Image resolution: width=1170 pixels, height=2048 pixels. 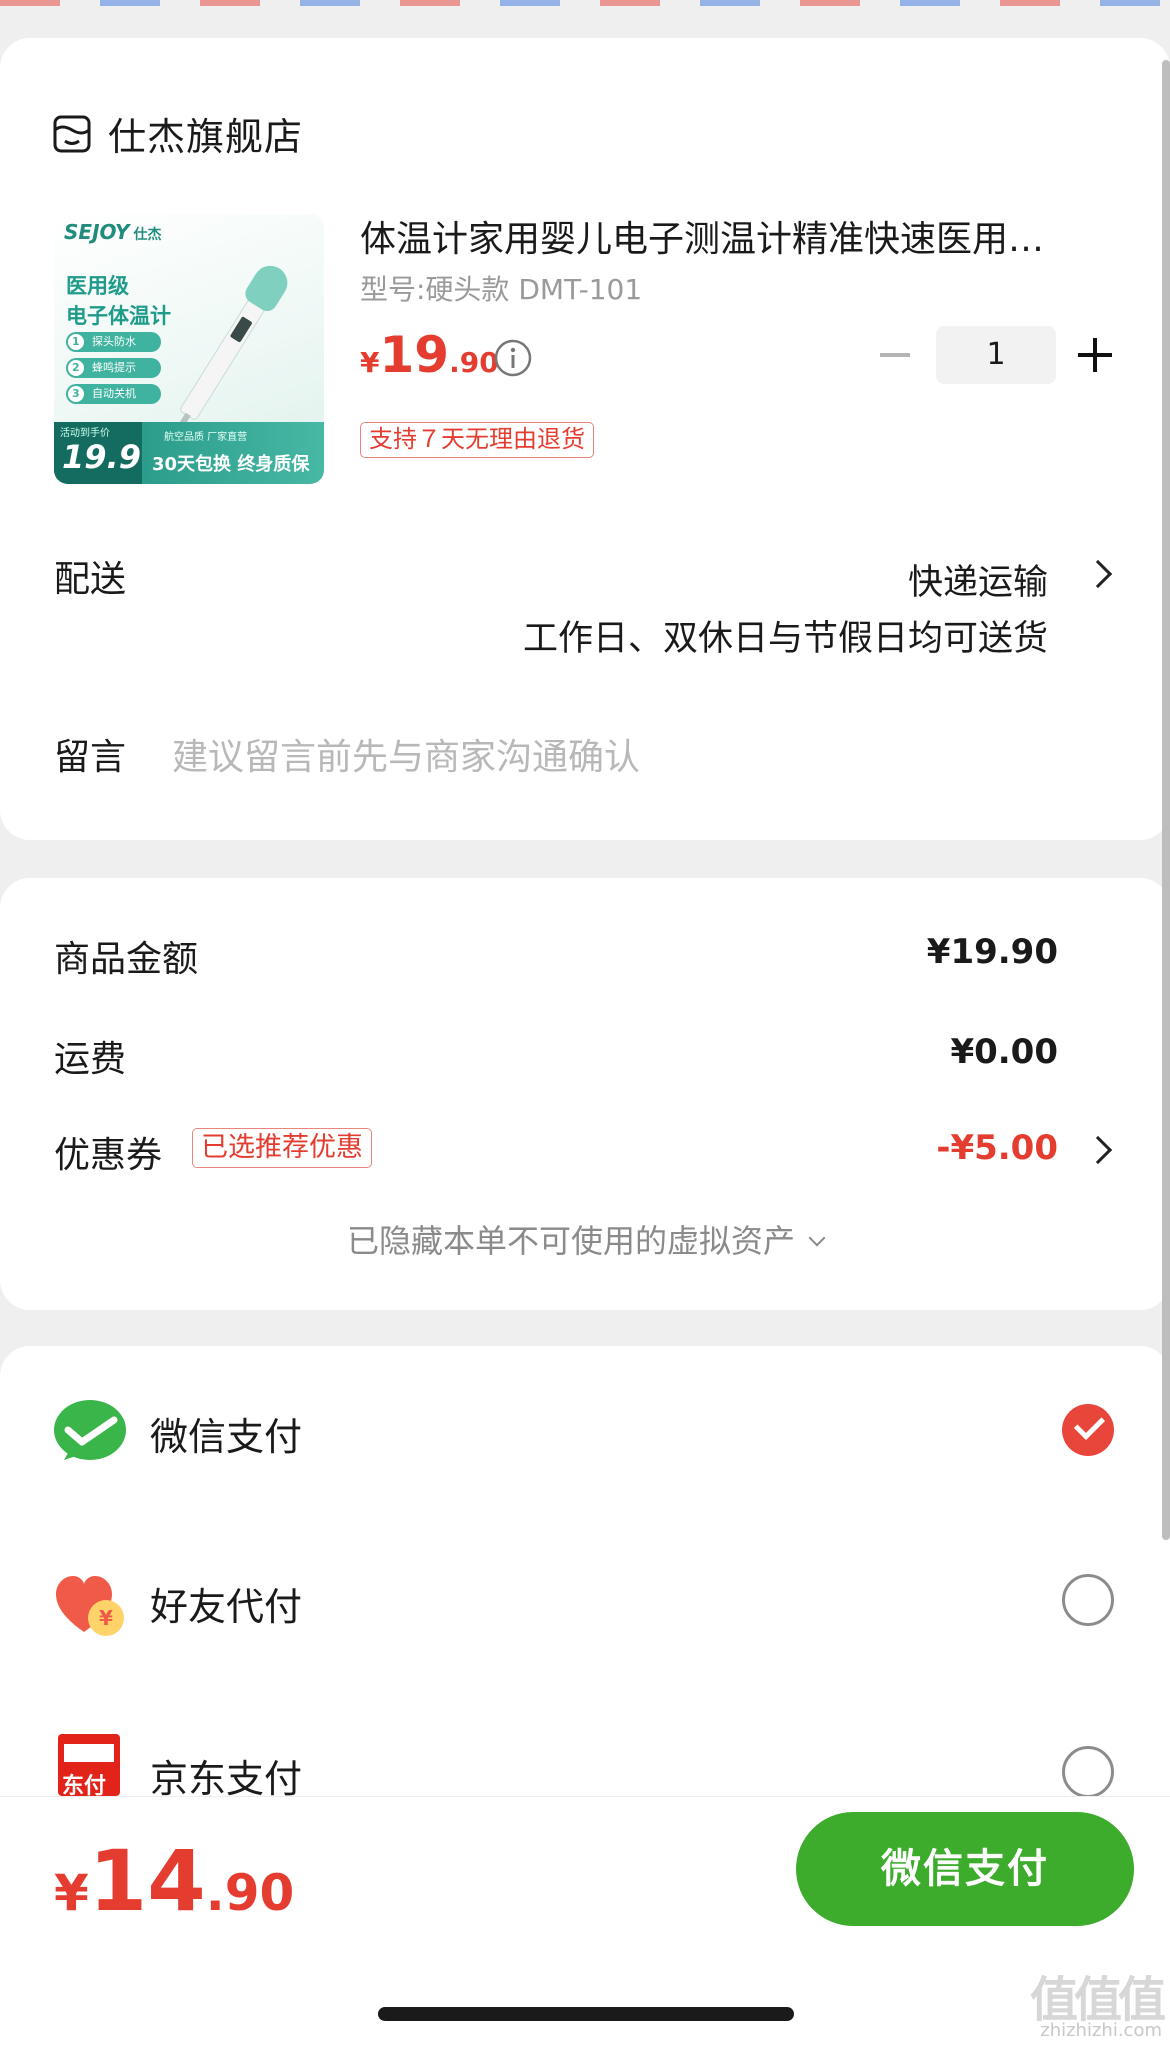 I want to click on coupon-selected-badge: 已选推荐优惠, so click(x=282, y=1148).